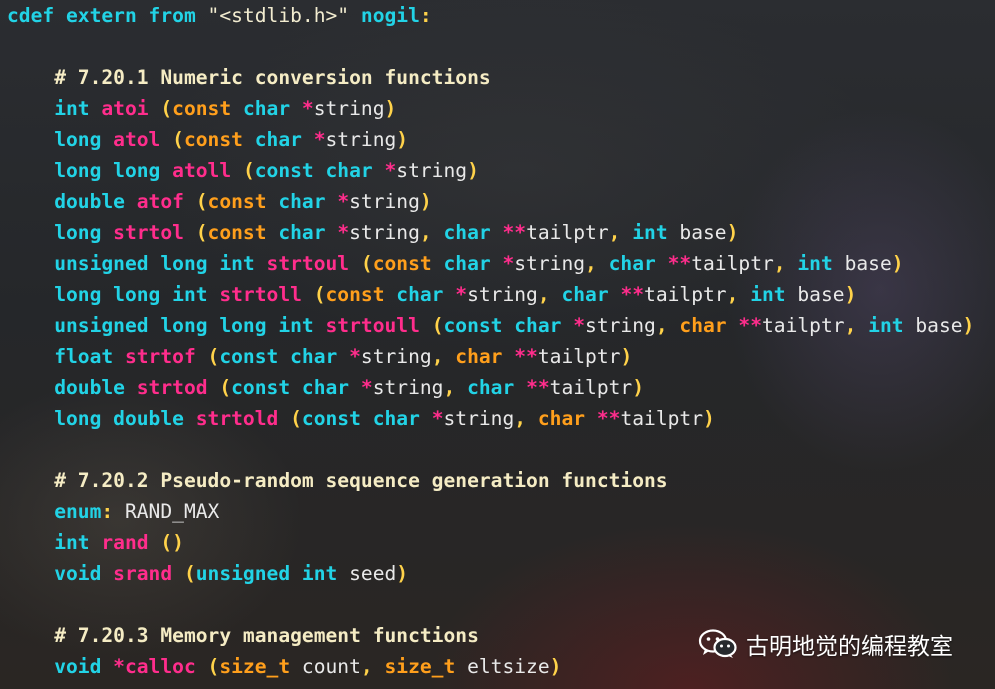  Describe the element at coordinates (89, 356) in the screenshot. I see `code-token-kw: float` at that location.